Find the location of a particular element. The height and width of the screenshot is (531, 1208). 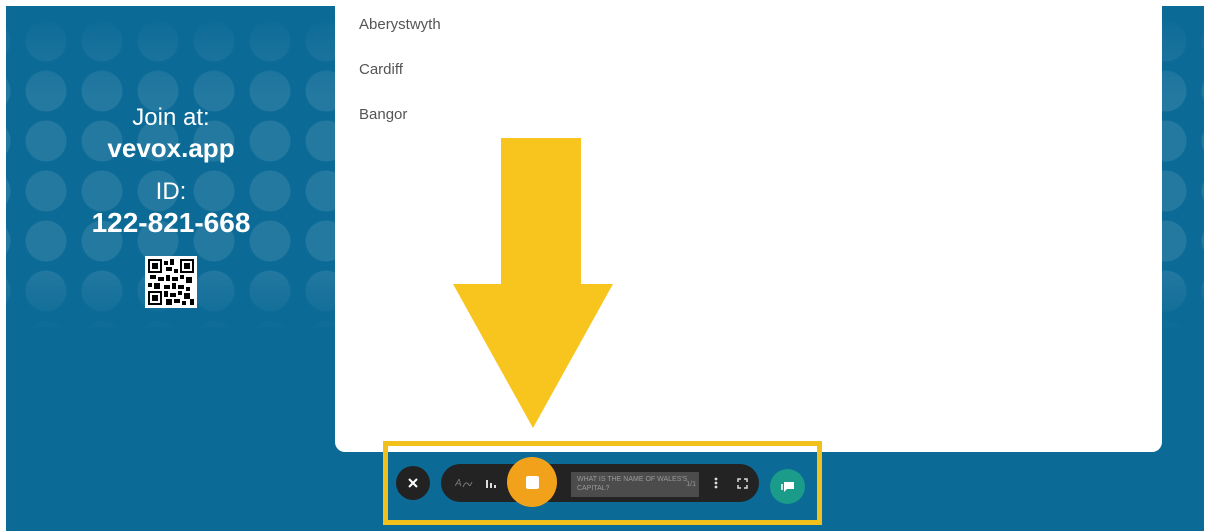

poll-option: Bangor is located at coordinates (383, 114).